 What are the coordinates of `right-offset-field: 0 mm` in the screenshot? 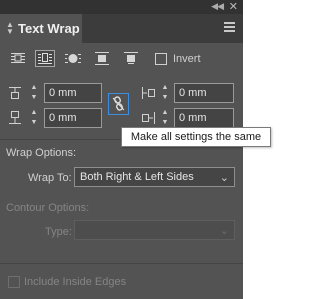 It's located at (204, 118).